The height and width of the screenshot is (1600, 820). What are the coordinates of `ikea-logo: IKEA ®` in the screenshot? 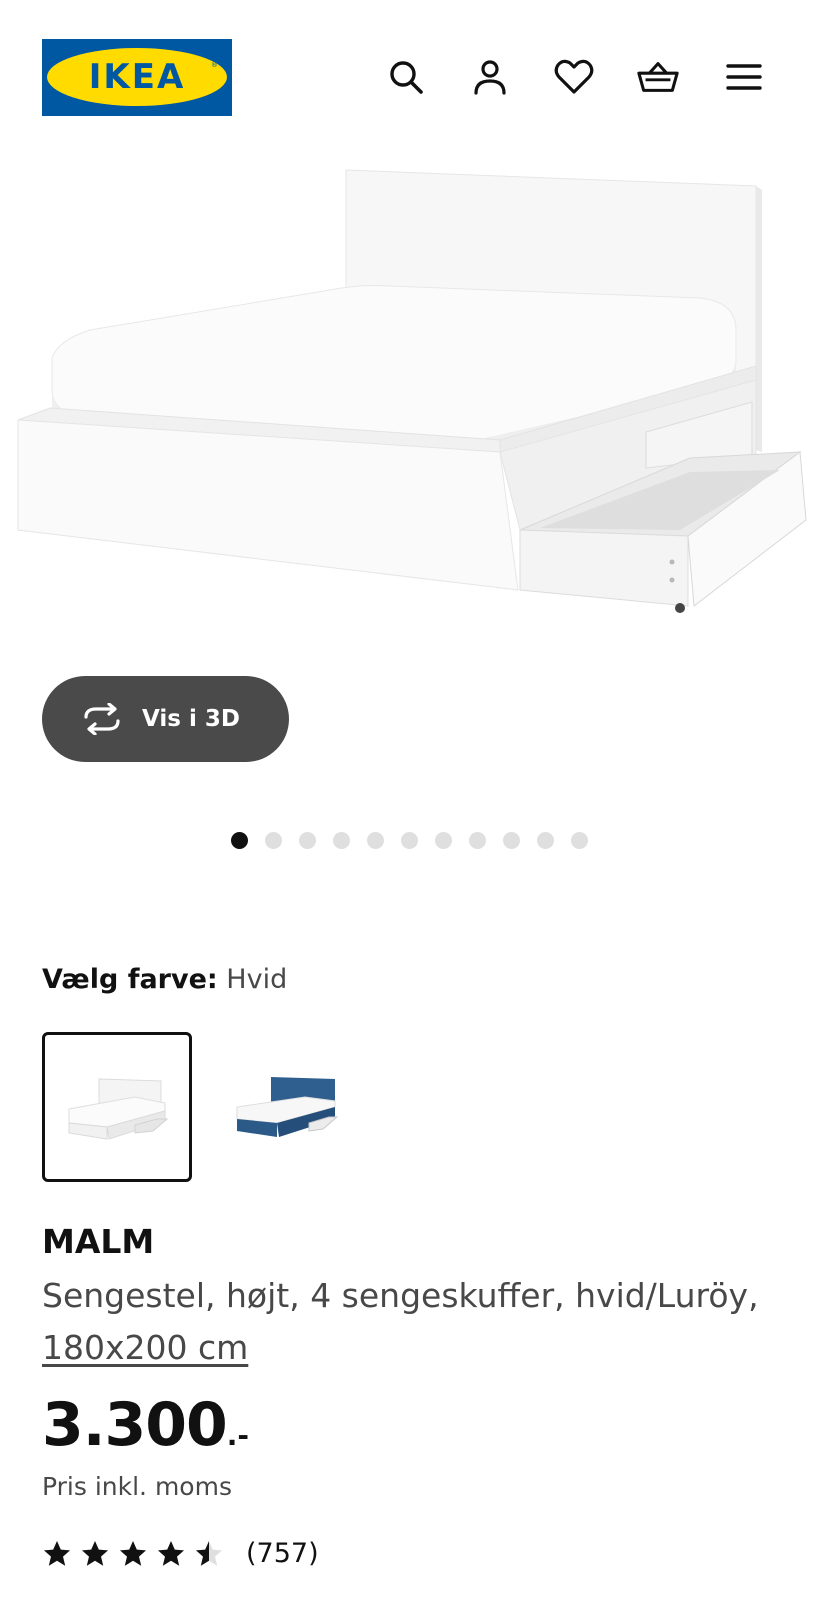 It's located at (137, 77).